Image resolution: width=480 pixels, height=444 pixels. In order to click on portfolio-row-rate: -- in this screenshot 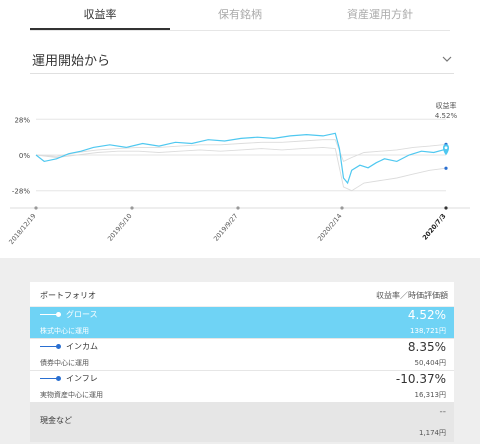, I will do `click(443, 412)`.